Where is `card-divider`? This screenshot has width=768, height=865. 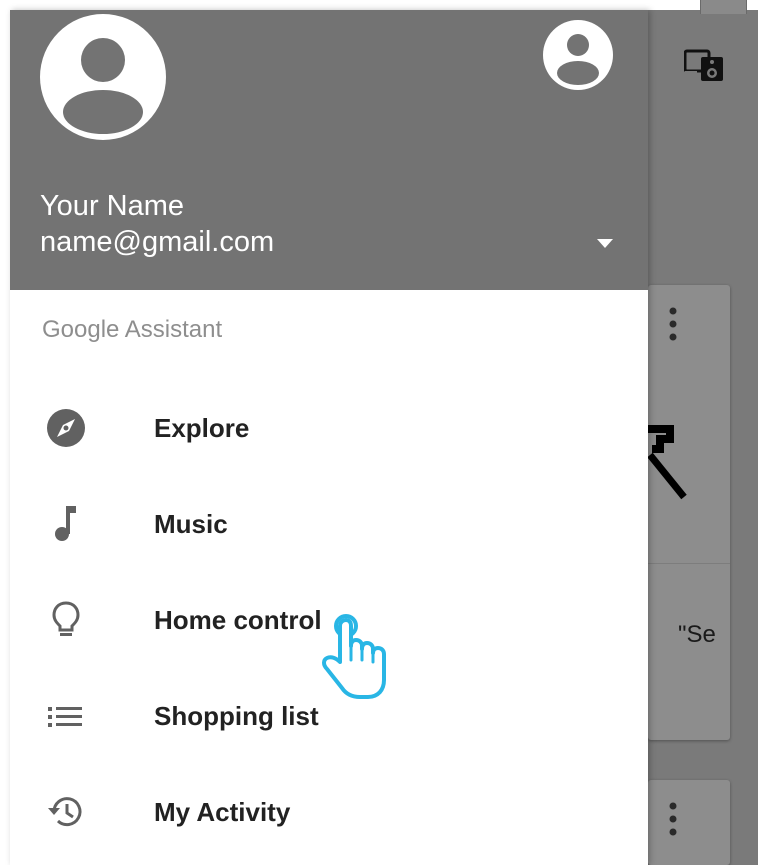
card-divider is located at coordinates (689, 563).